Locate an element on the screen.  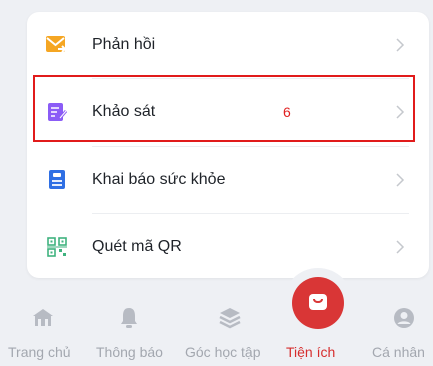
home-building-icon is located at coordinates (43, 318).